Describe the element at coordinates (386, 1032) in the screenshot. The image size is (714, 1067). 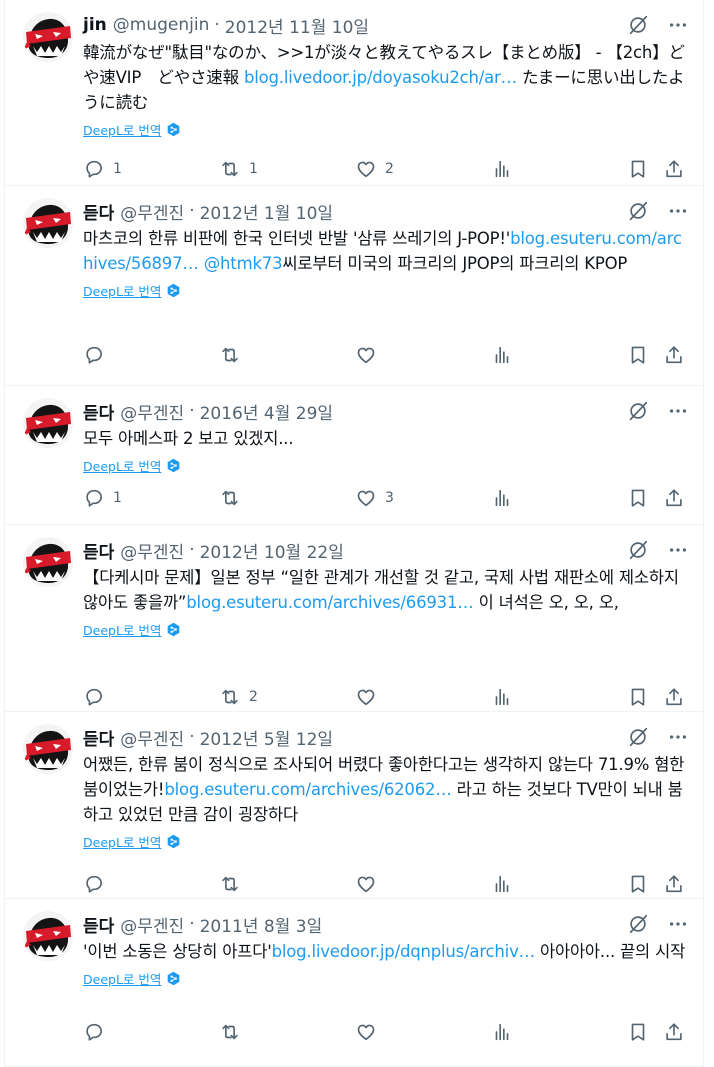
I see `tweet-actions` at that location.